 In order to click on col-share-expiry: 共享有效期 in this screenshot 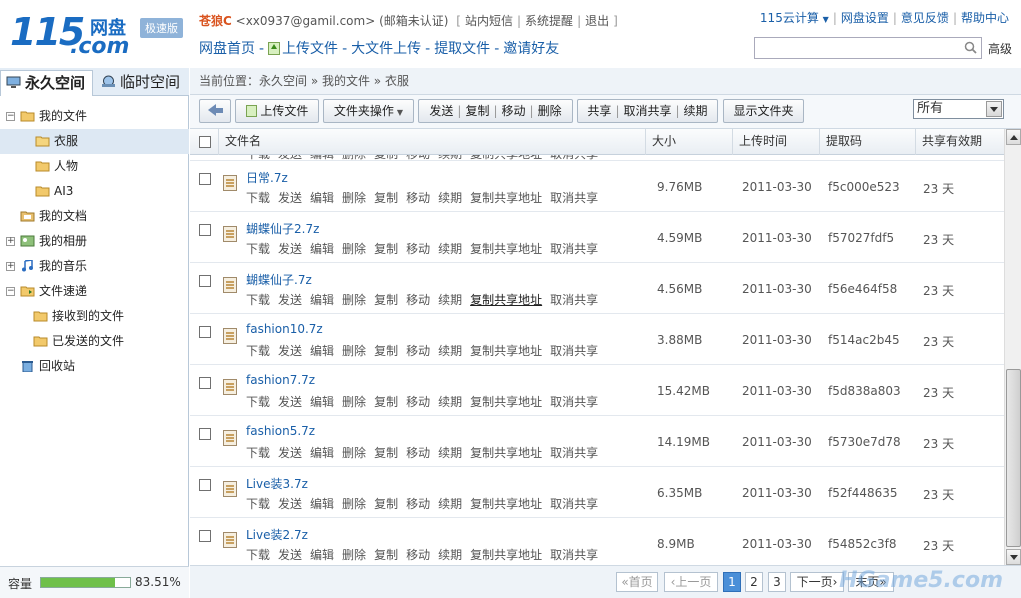, I will do `click(959, 142)`.